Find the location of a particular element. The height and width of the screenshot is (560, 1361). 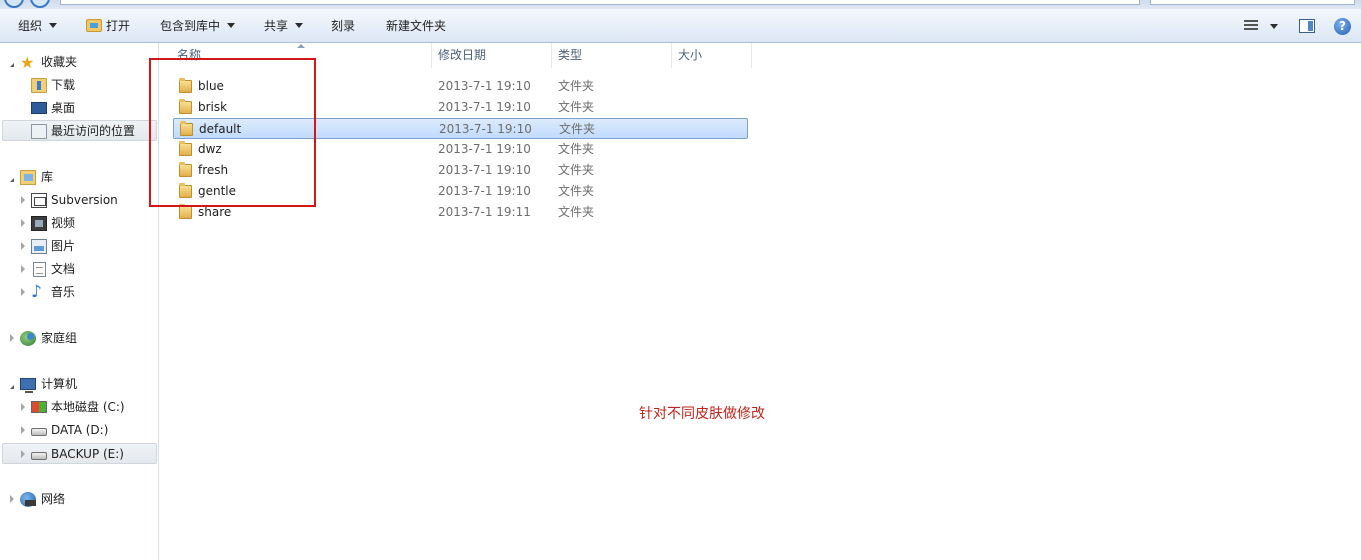

nav-item-subversion: Subversion is located at coordinates (79, 200).